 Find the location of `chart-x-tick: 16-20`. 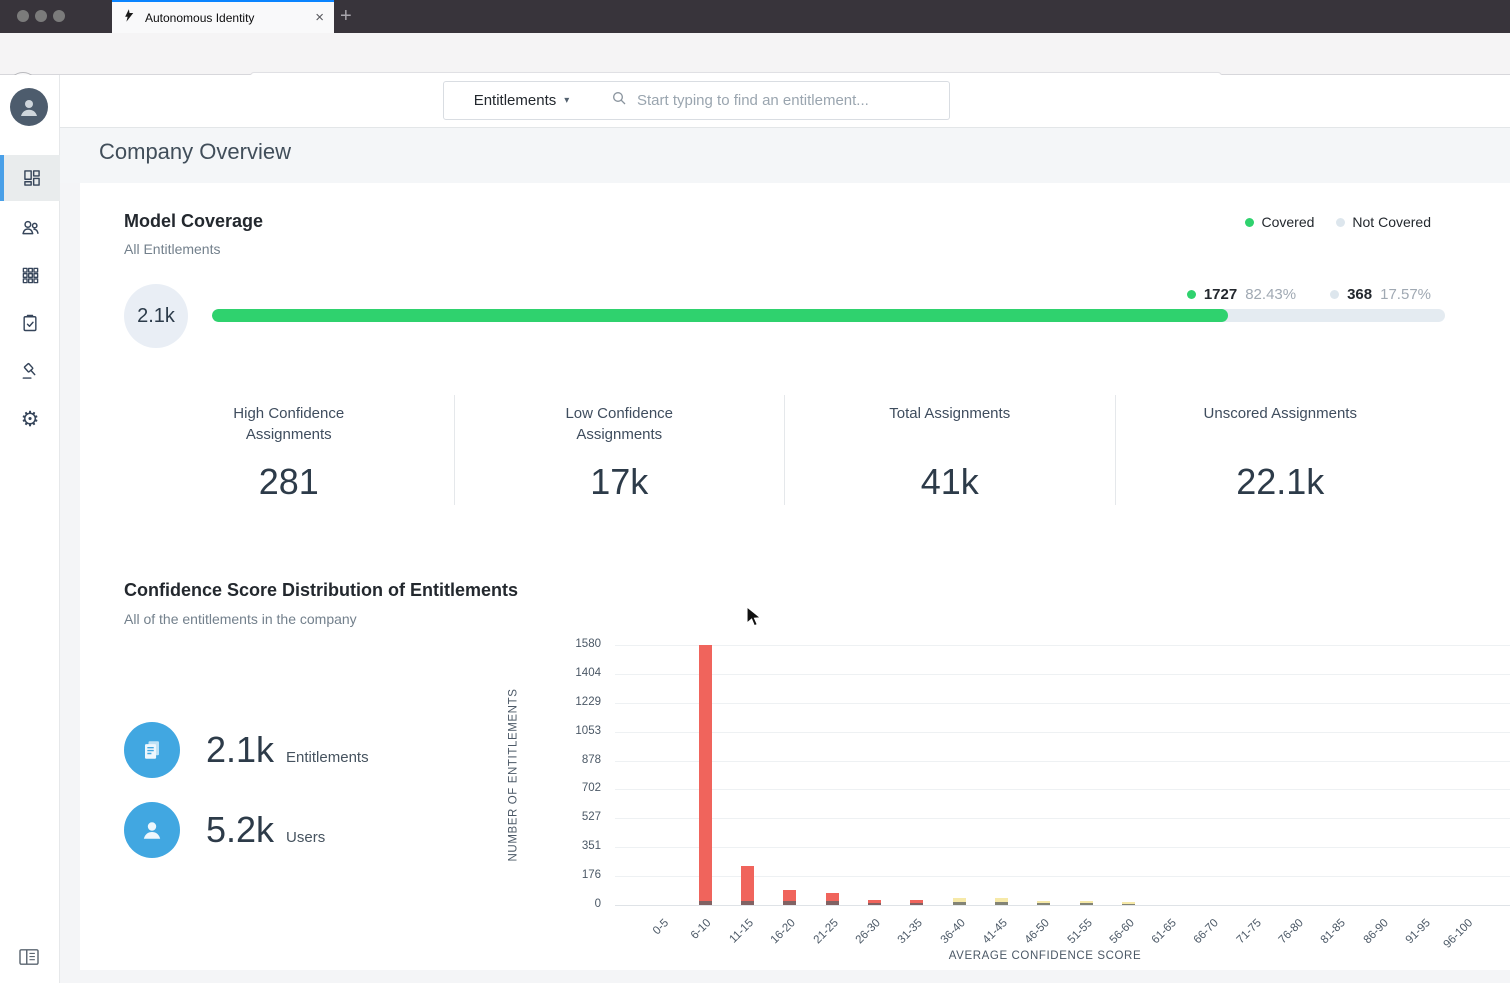

chart-x-tick: 16-20 is located at coordinates (784, 932).